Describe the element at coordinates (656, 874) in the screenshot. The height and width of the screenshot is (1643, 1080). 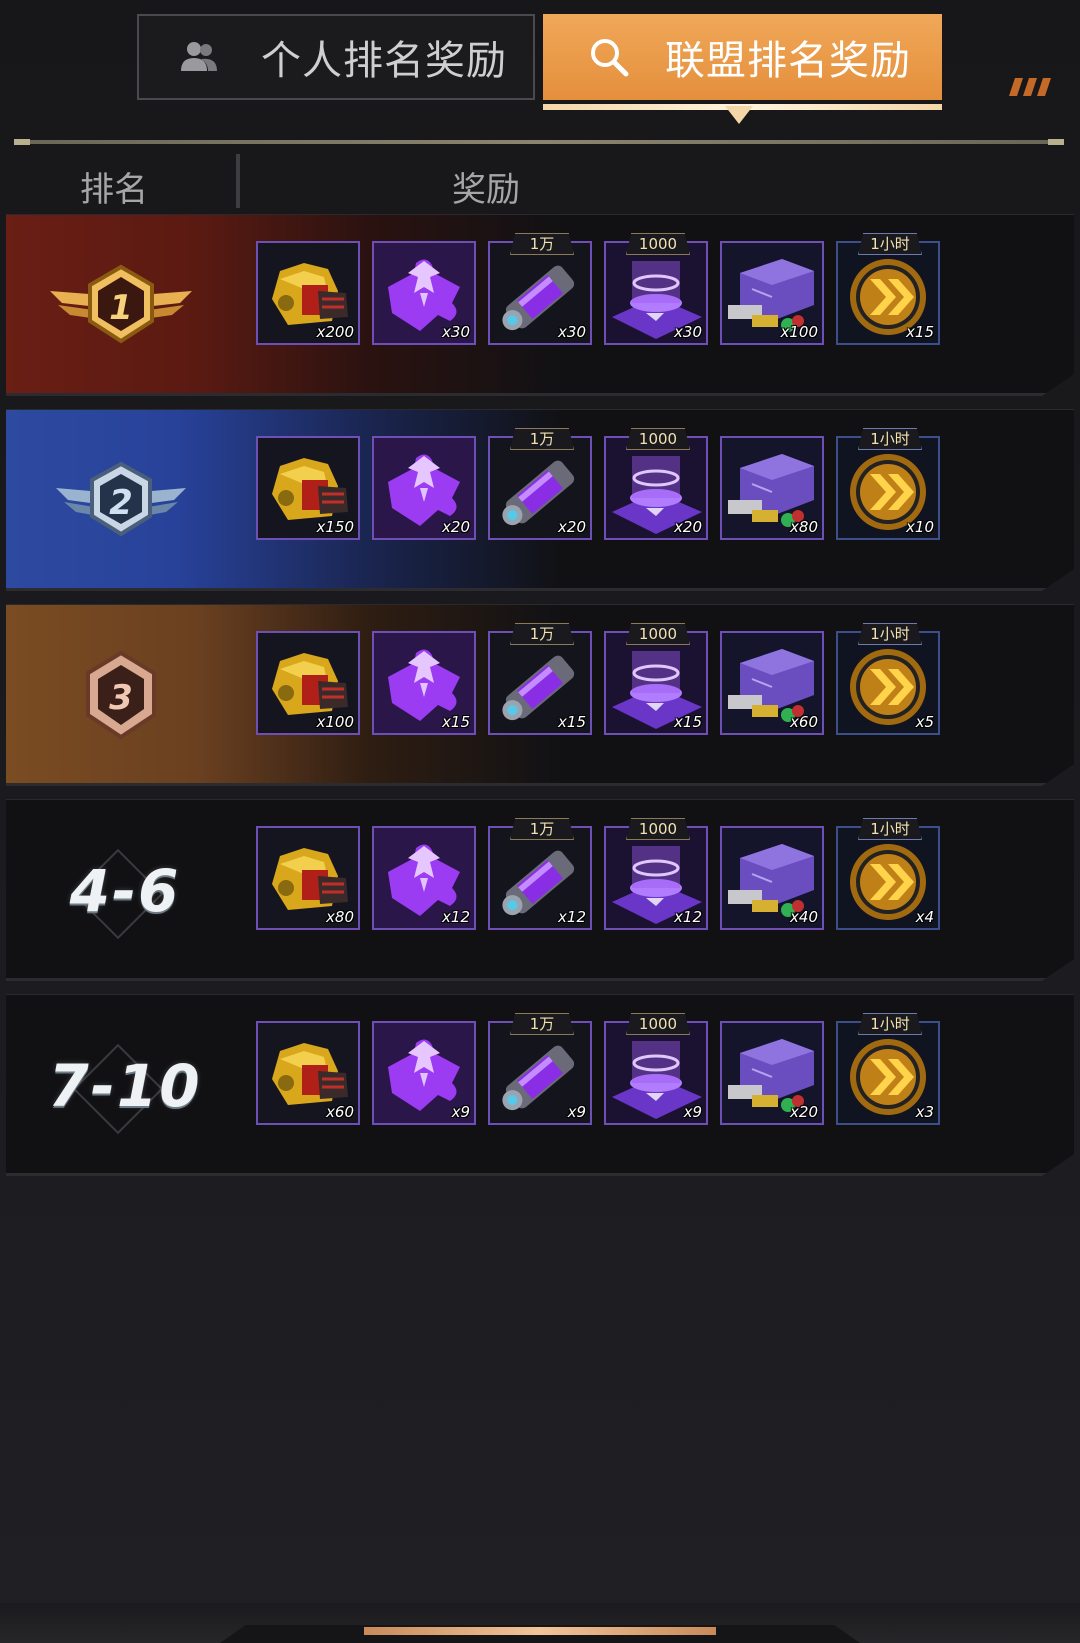
I see `reward-item: 1000 x12` at that location.